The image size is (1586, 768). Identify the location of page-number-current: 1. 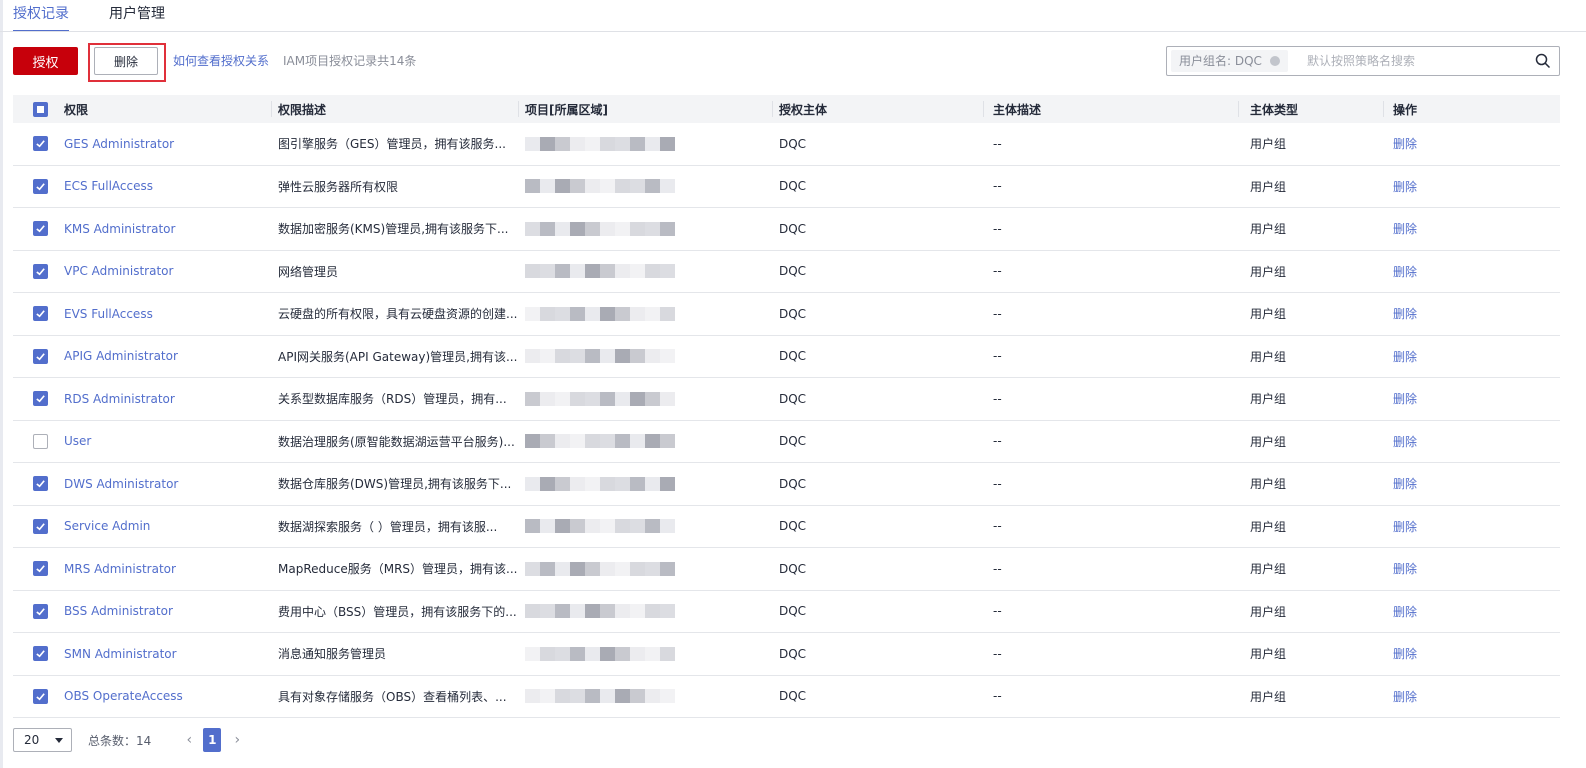
(212, 740).